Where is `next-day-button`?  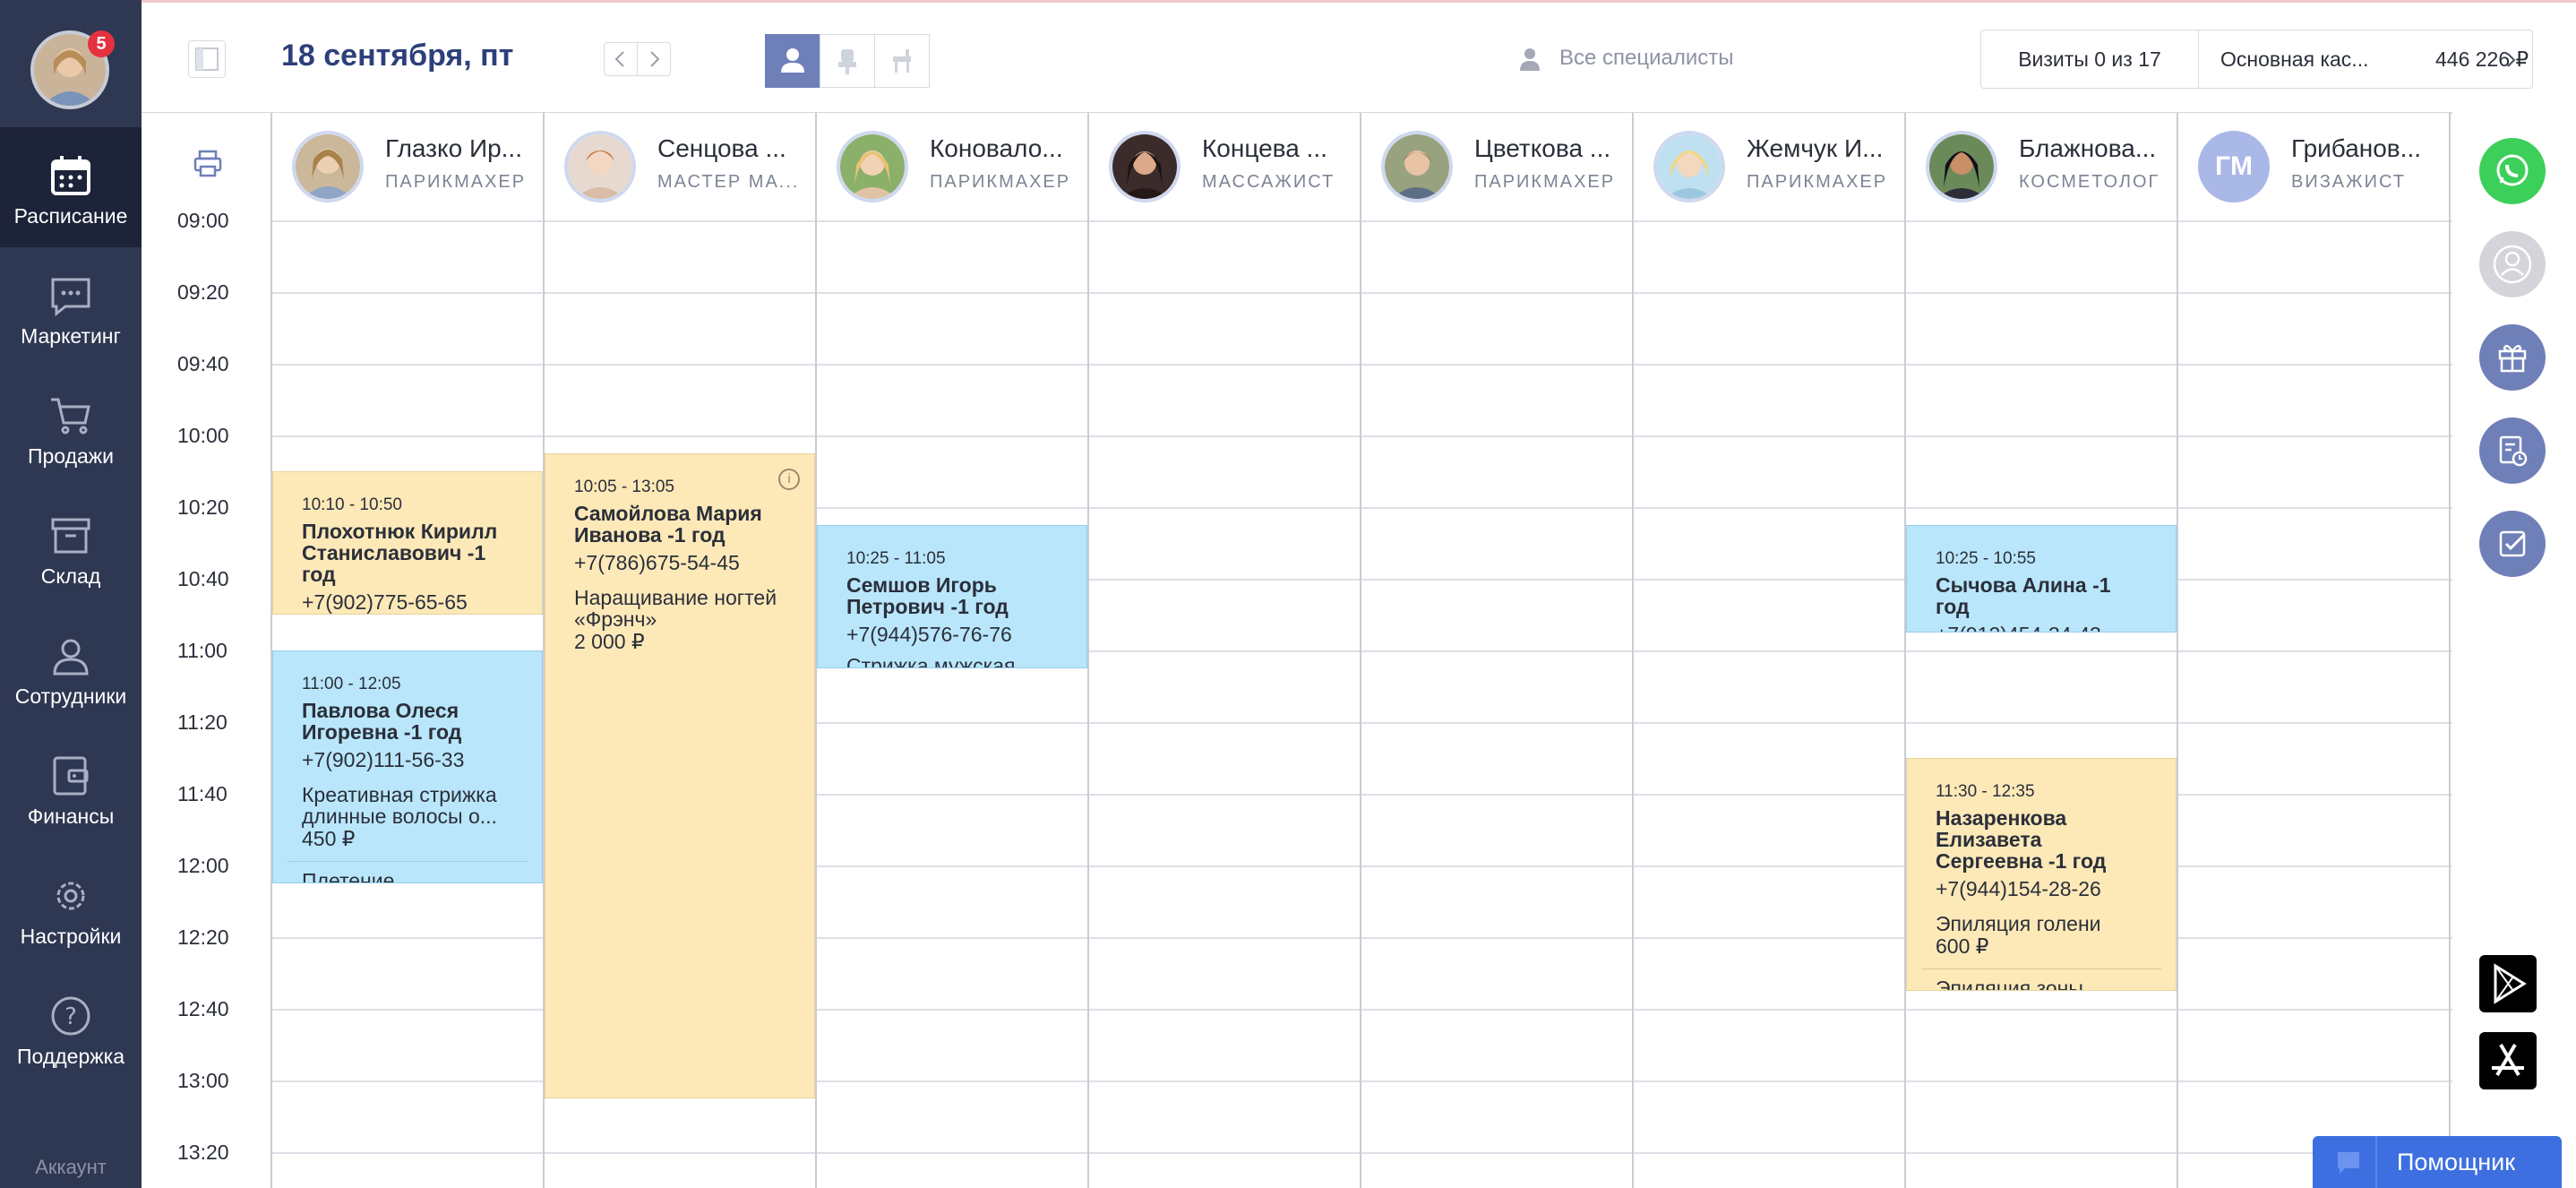 next-day-button is located at coordinates (654, 59).